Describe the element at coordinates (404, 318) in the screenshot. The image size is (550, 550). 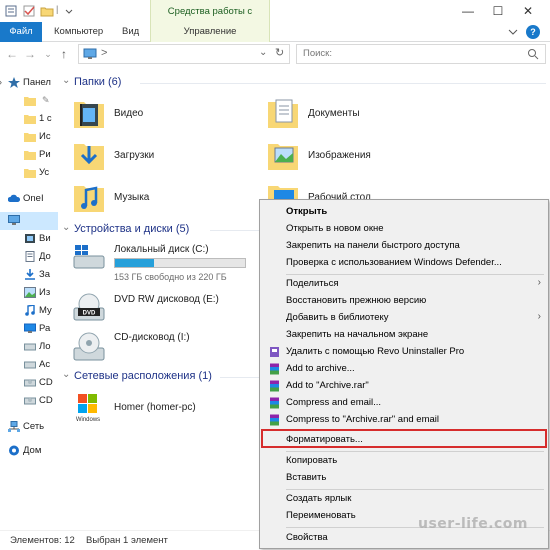
I see `menu-item-add-to-library: Добавить в библиотеку ›` at that location.